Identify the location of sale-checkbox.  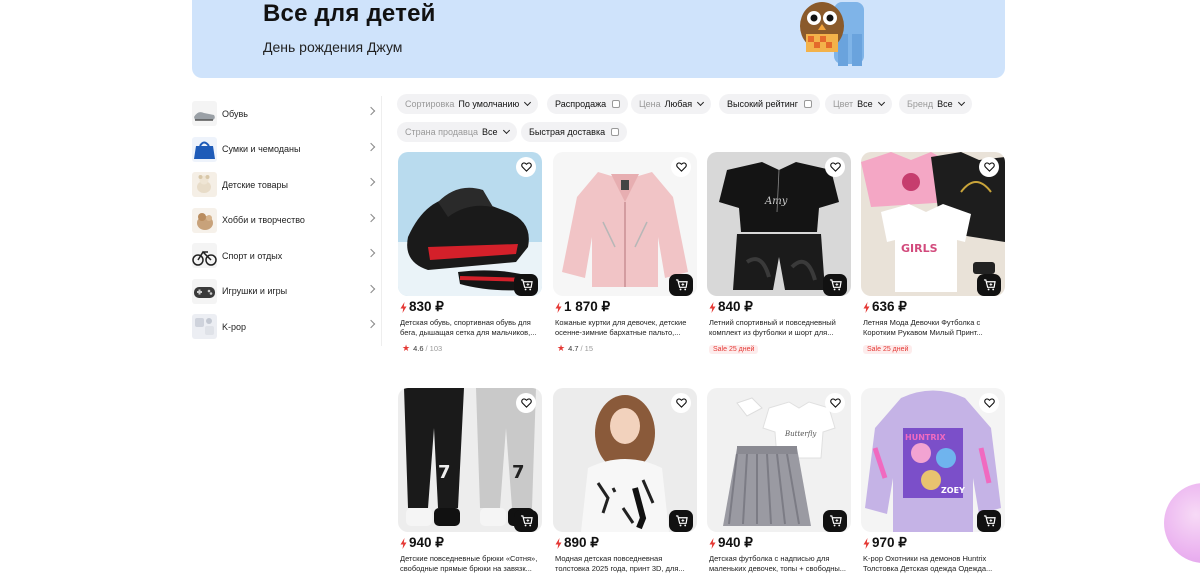
(616, 104).